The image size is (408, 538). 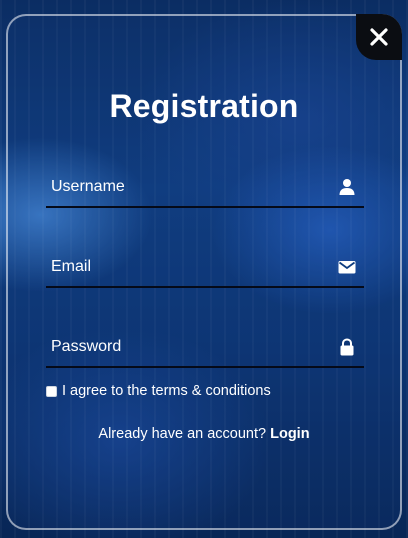 I want to click on terms-checkbox-row: I agree to the terms & conditions, so click(x=158, y=391).